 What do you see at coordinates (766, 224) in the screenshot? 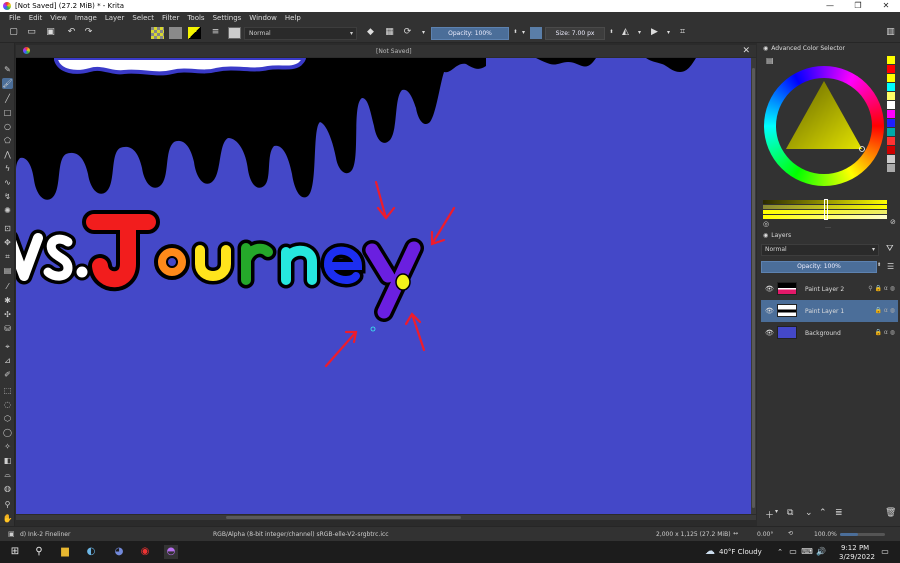
I see `color-reset-icon: ◎` at bounding box center [766, 224].